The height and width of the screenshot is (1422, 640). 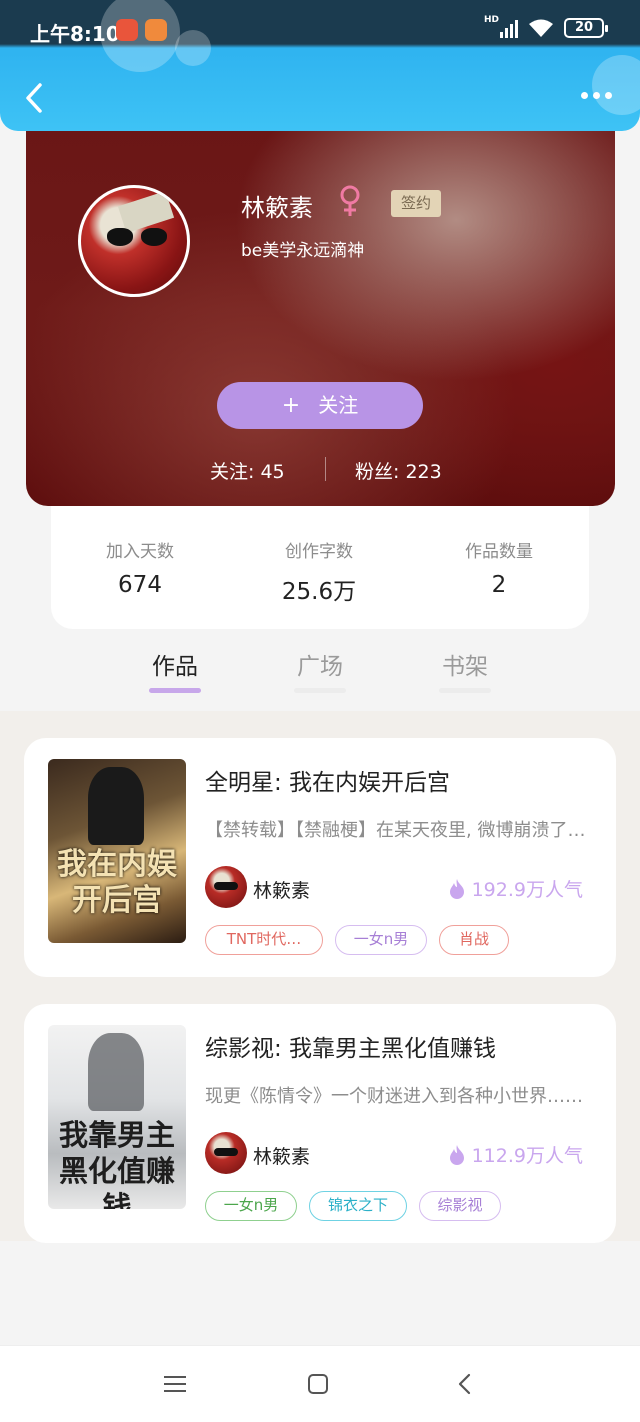 What do you see at coordinates (358, 1206) in the screenshot?
I see `tag: 锦衣之下` at bounding box center [358, 1206].